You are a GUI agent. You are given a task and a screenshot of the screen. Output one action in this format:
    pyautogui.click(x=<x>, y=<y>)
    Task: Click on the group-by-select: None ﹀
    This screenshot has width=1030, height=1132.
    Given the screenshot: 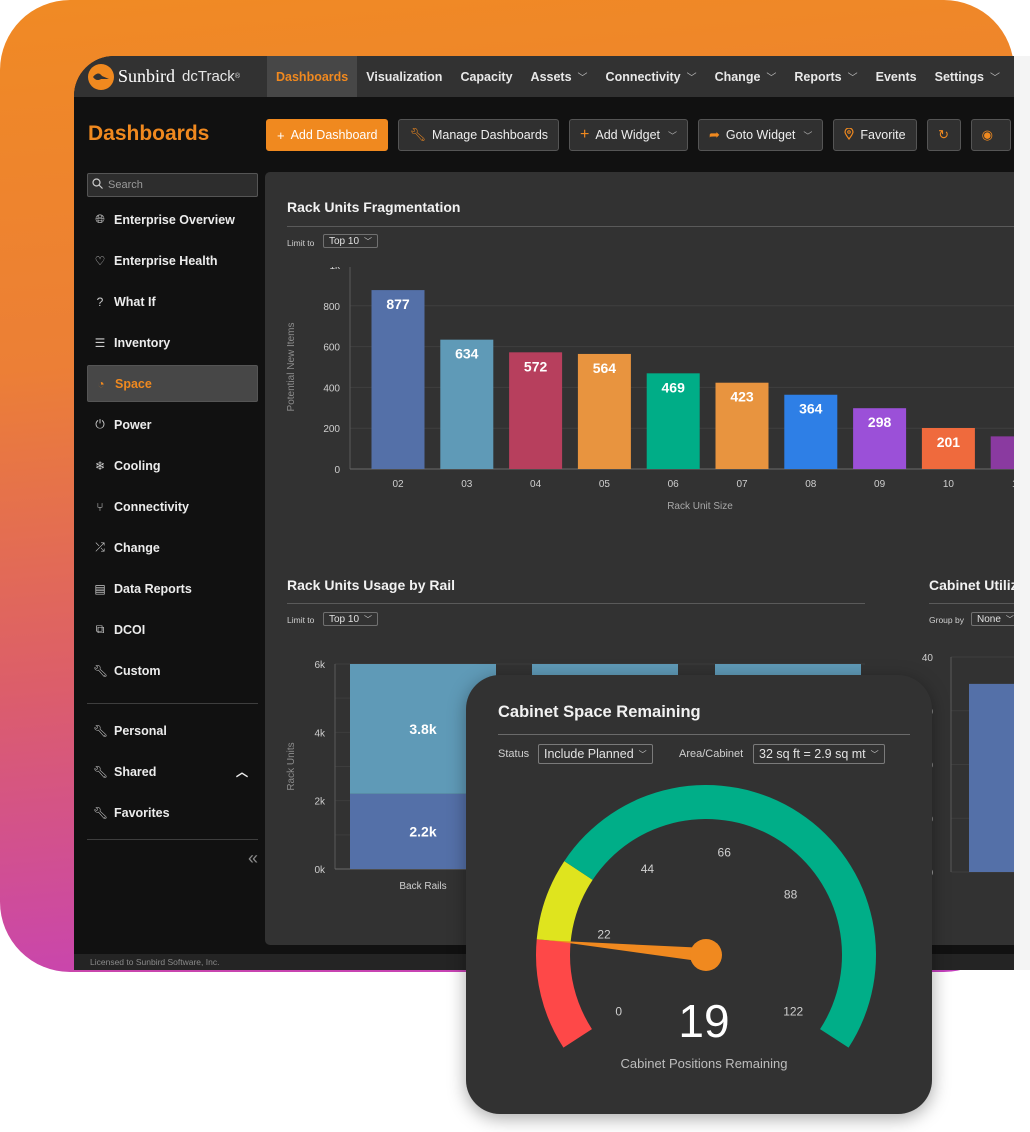 What is the action you would take?
    pyautogui.click(x=992, y=619)
    